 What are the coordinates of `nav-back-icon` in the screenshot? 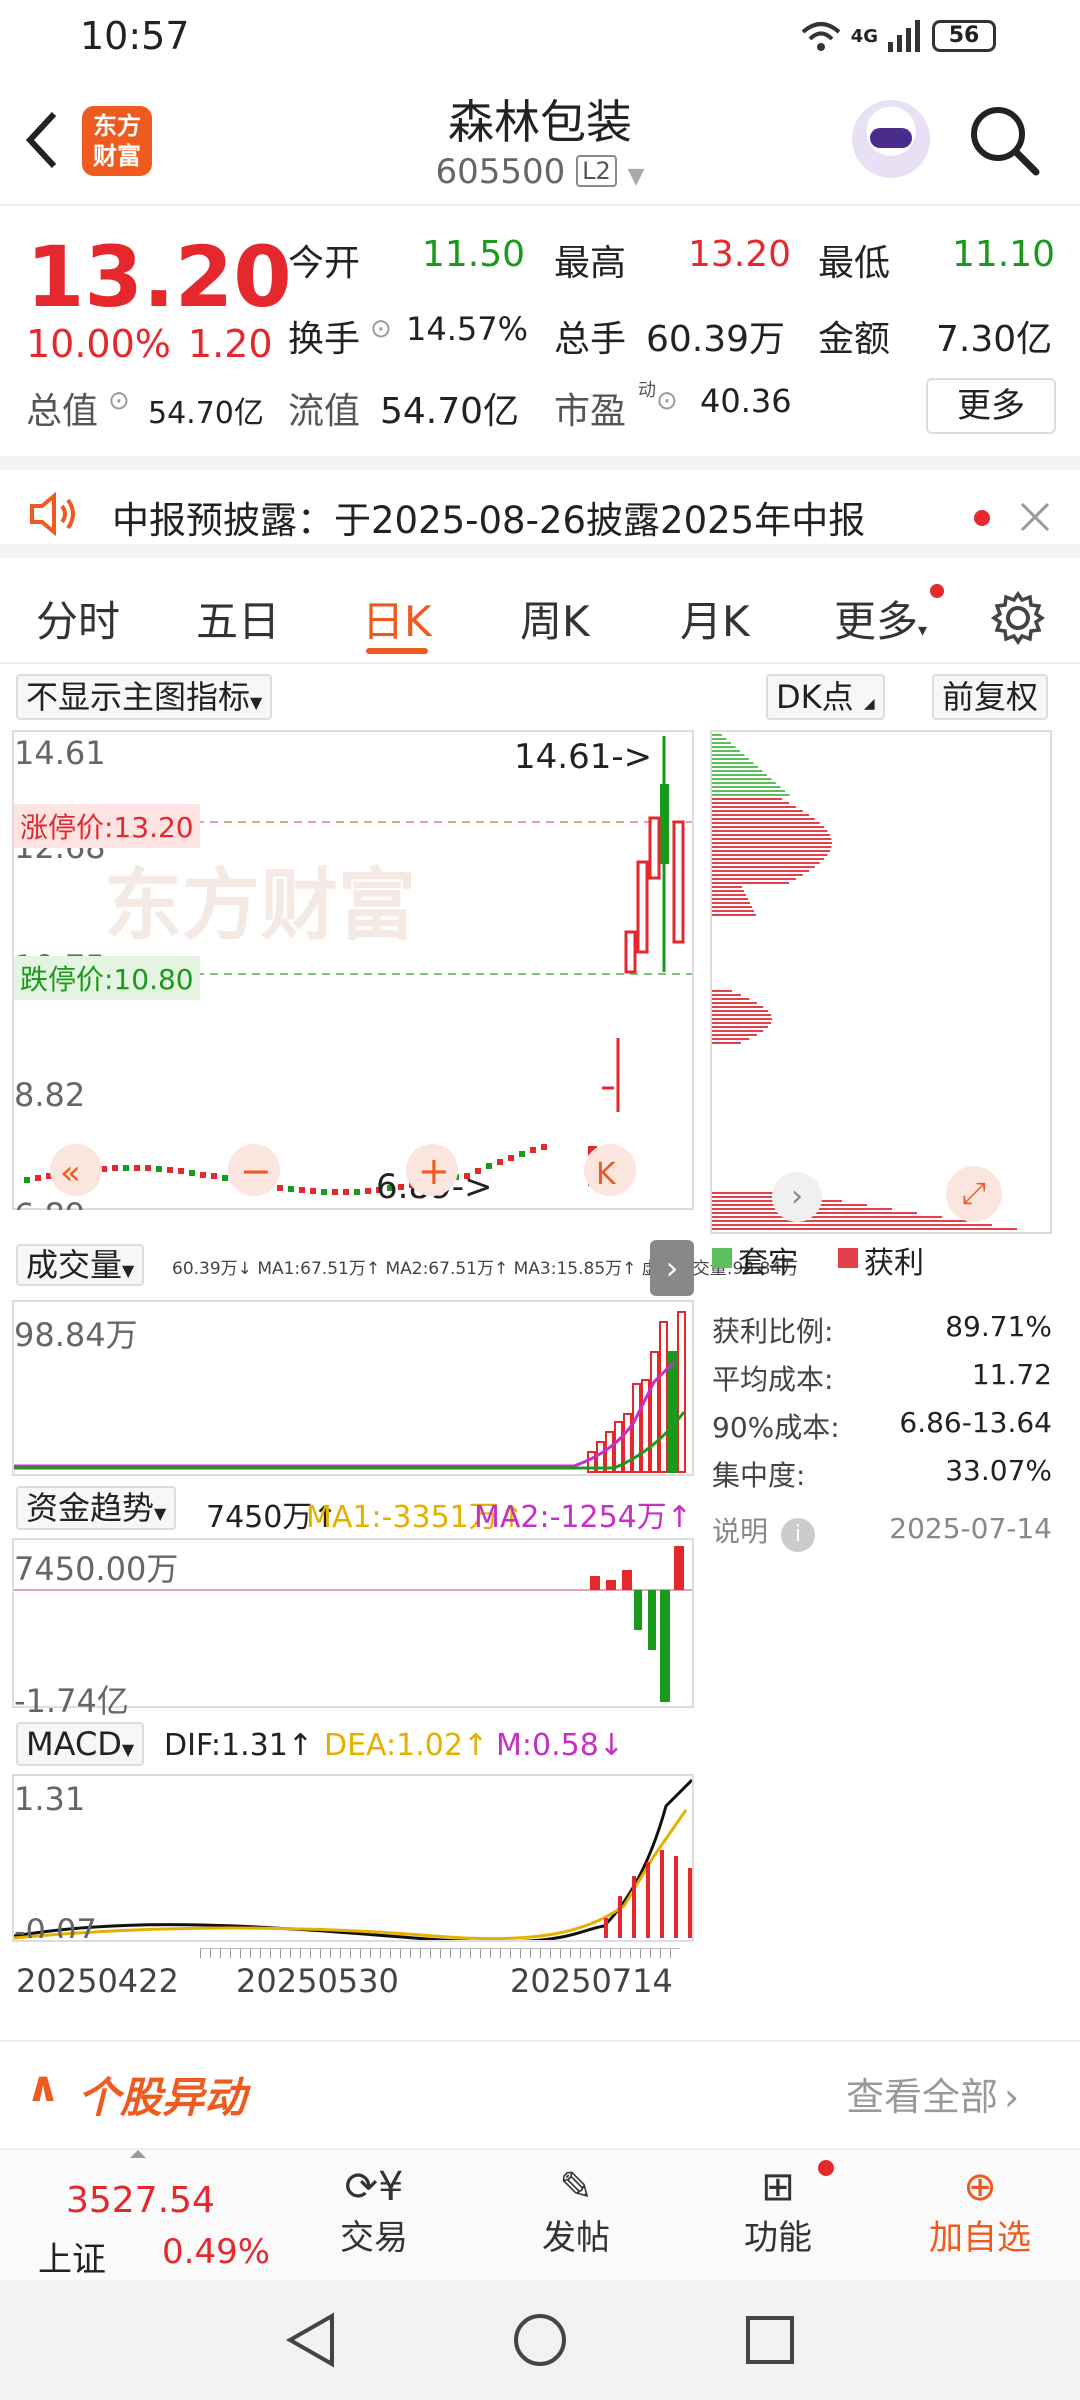 It's located at (311, 2340).